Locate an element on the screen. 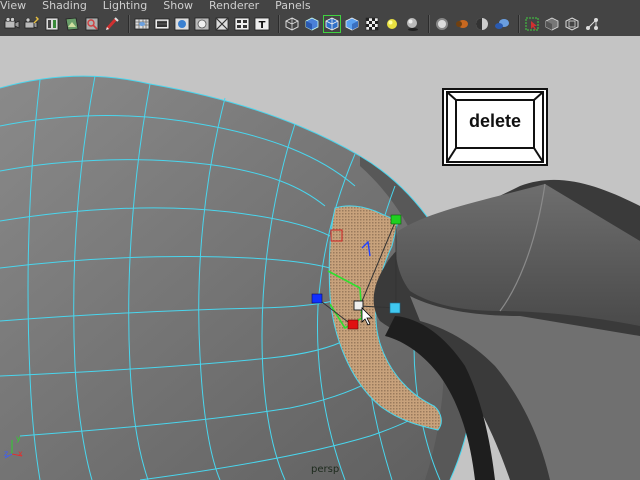 The image size is (640, 480). xray-joints-icon is located at coordinates (592, 24).